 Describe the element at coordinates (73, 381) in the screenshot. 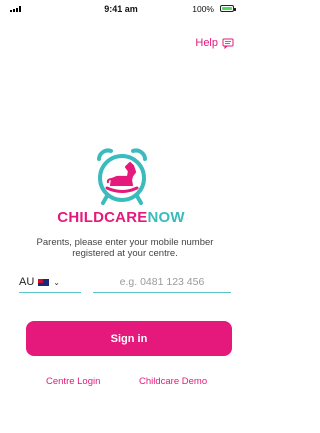

I see `centre-login-link: Centre Login` at that location.